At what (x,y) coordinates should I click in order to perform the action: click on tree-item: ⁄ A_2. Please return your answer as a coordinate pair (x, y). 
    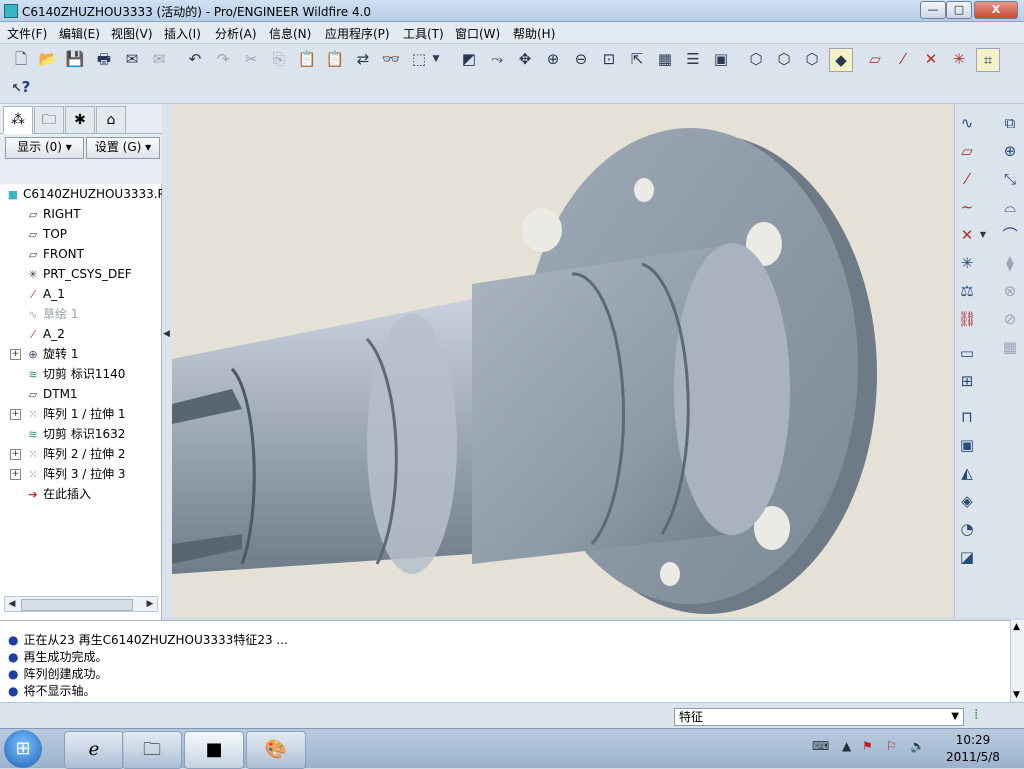
    Looking at the image, I should click on (45, 334).